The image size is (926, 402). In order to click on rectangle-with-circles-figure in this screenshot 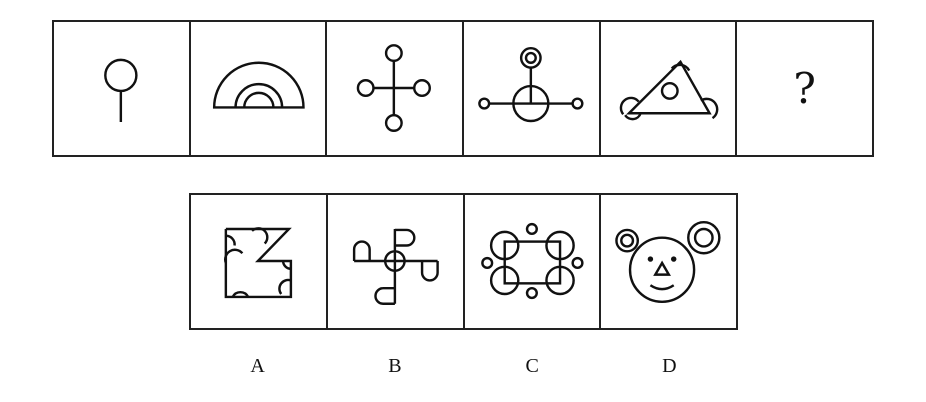, I will do `click(532, 261)`.